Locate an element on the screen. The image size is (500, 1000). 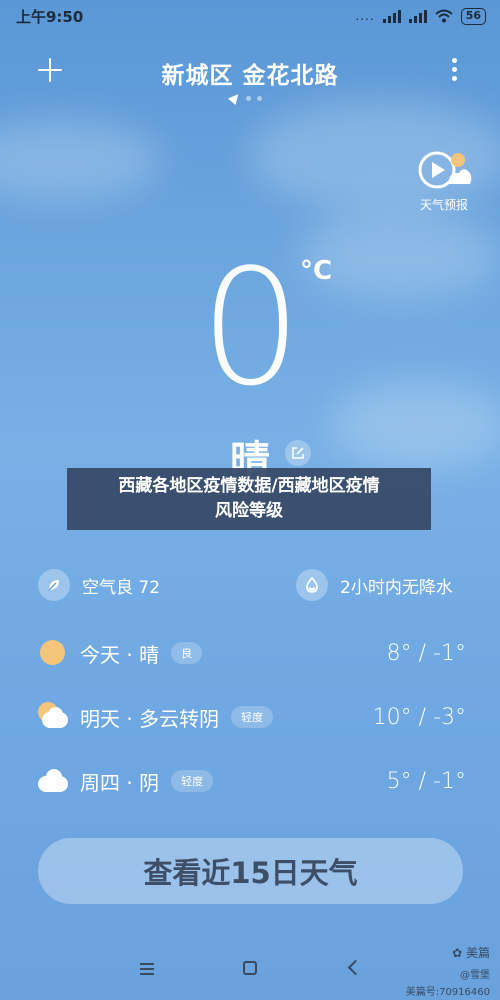
location-arrow-icon is located at coordinates (235, 98).